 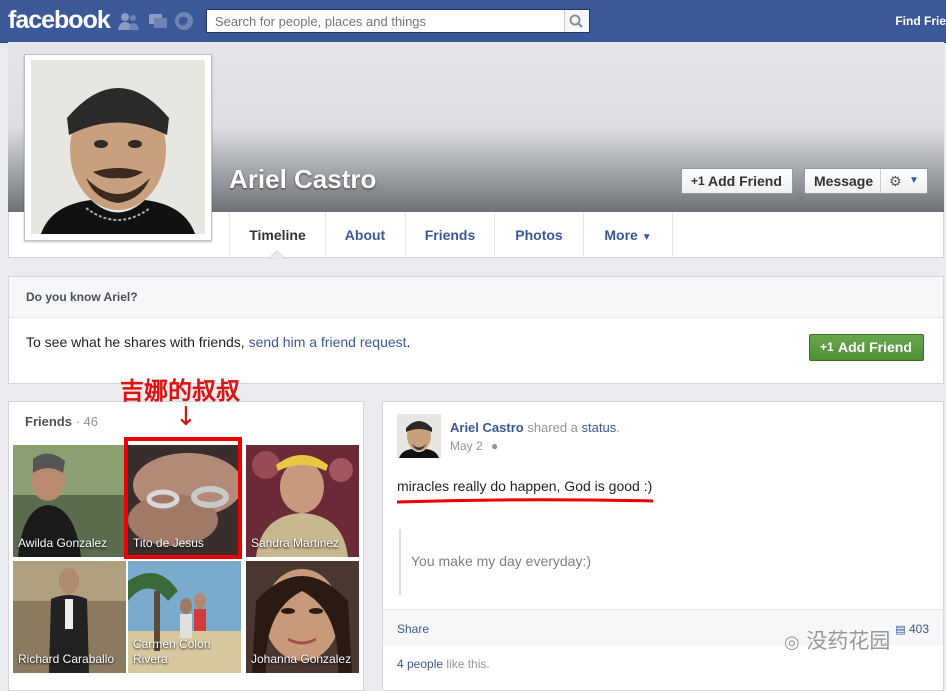 What do you see at coordinates (450, 235) in the screenshot?
I see `tab-friends: Friends` at bounding box center [450, 235].